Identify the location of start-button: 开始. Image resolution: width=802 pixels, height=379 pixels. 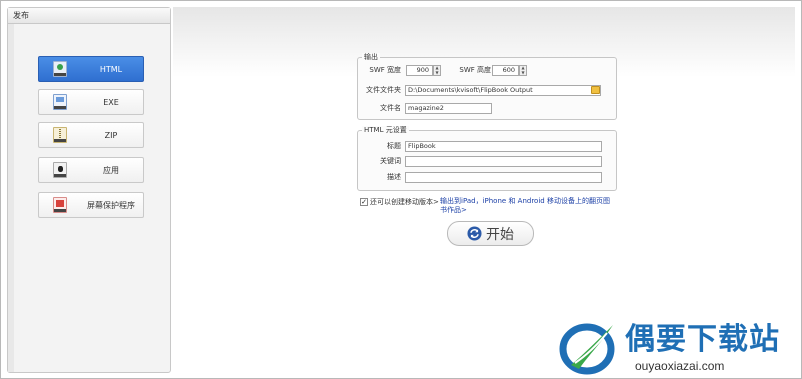
(490, 233).